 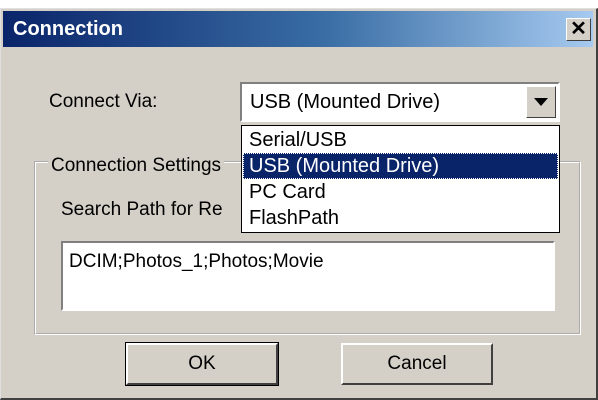 What do you see at coordinates (417, 364) in the screenshot?
I see `cancel-button: Cancel` at bounding box center [417, 364].